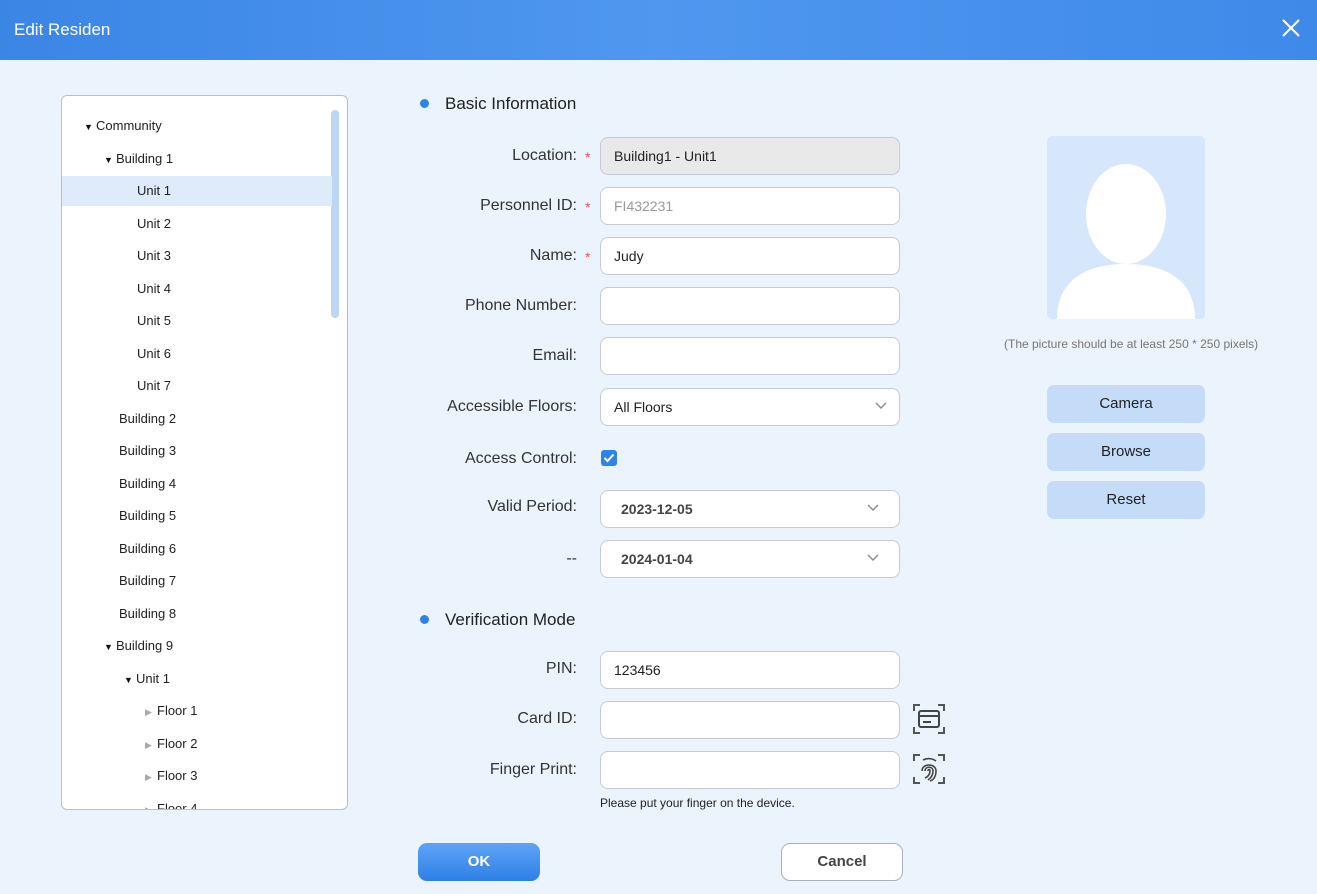 The image size is (1317, 894). I want to click on tree-item-label: Building 8, so click(148, 613).